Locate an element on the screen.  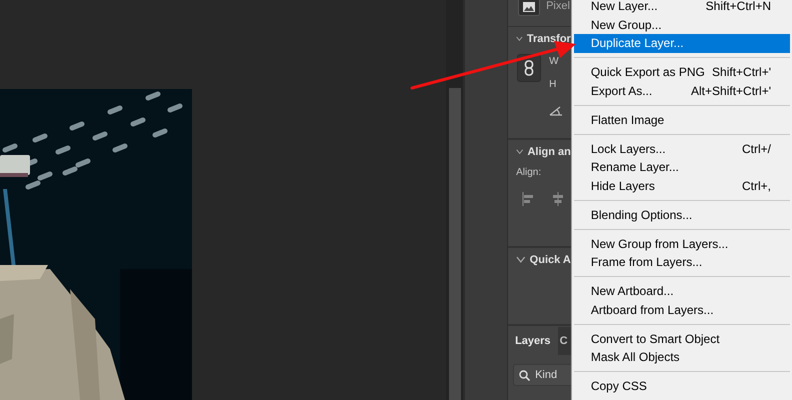
menu-item: Copy CSS is located at coordinates (682, 386).